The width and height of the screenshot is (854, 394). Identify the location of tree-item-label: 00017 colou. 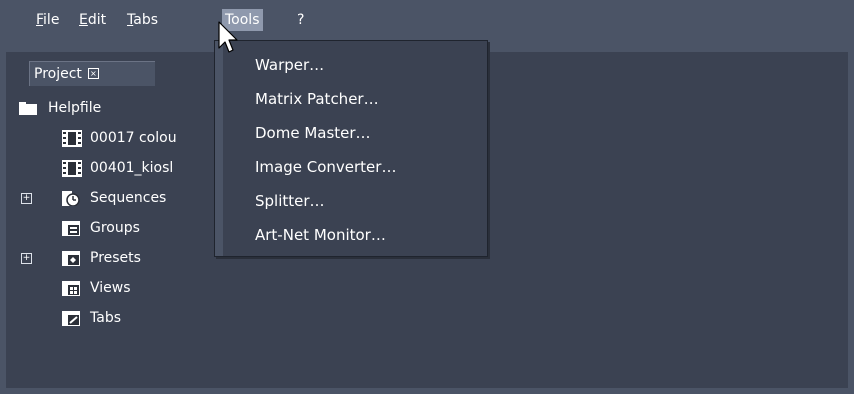
(133, 138).